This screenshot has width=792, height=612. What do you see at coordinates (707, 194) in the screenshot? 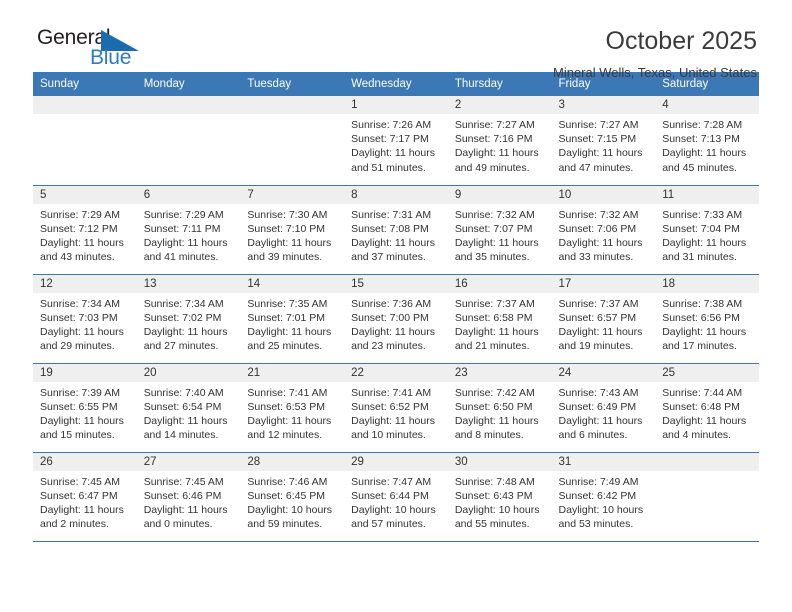
I see `day-number: 11` at bounding box center [707, 194].